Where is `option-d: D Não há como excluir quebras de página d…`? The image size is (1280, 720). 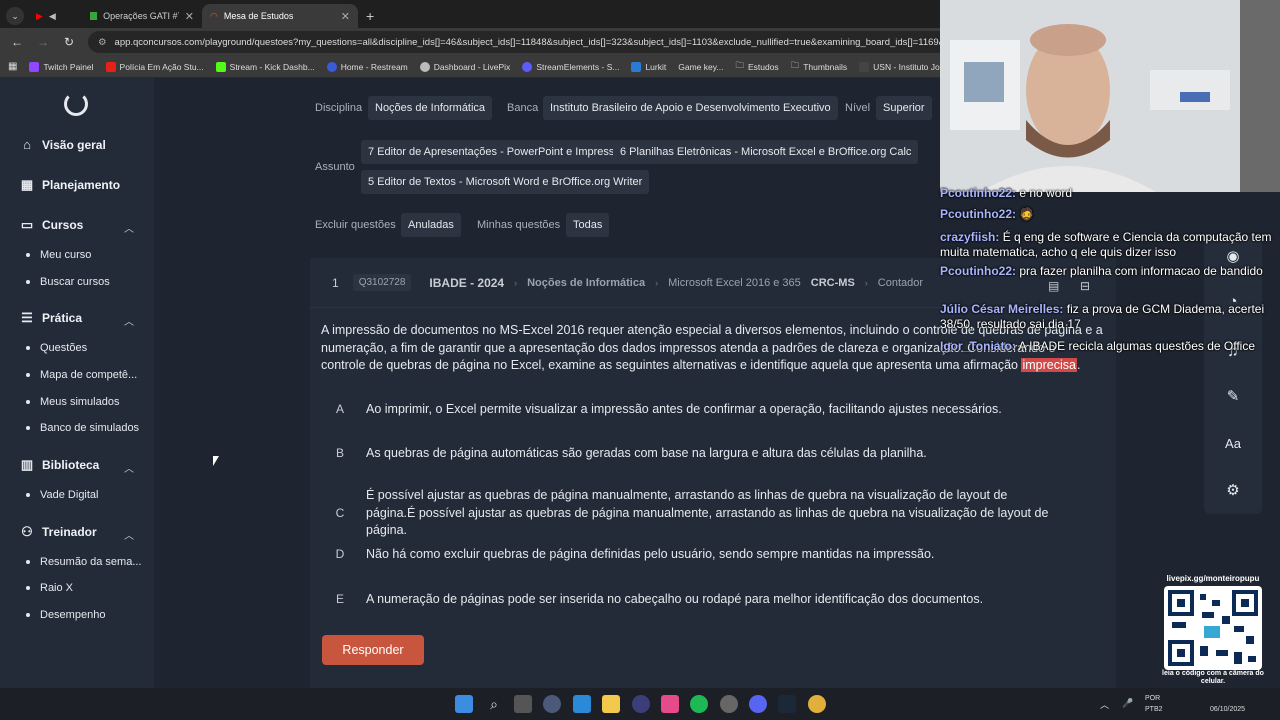
option-d: D Não há como excluir quebras de página d… is located at coordinates (708, 555).